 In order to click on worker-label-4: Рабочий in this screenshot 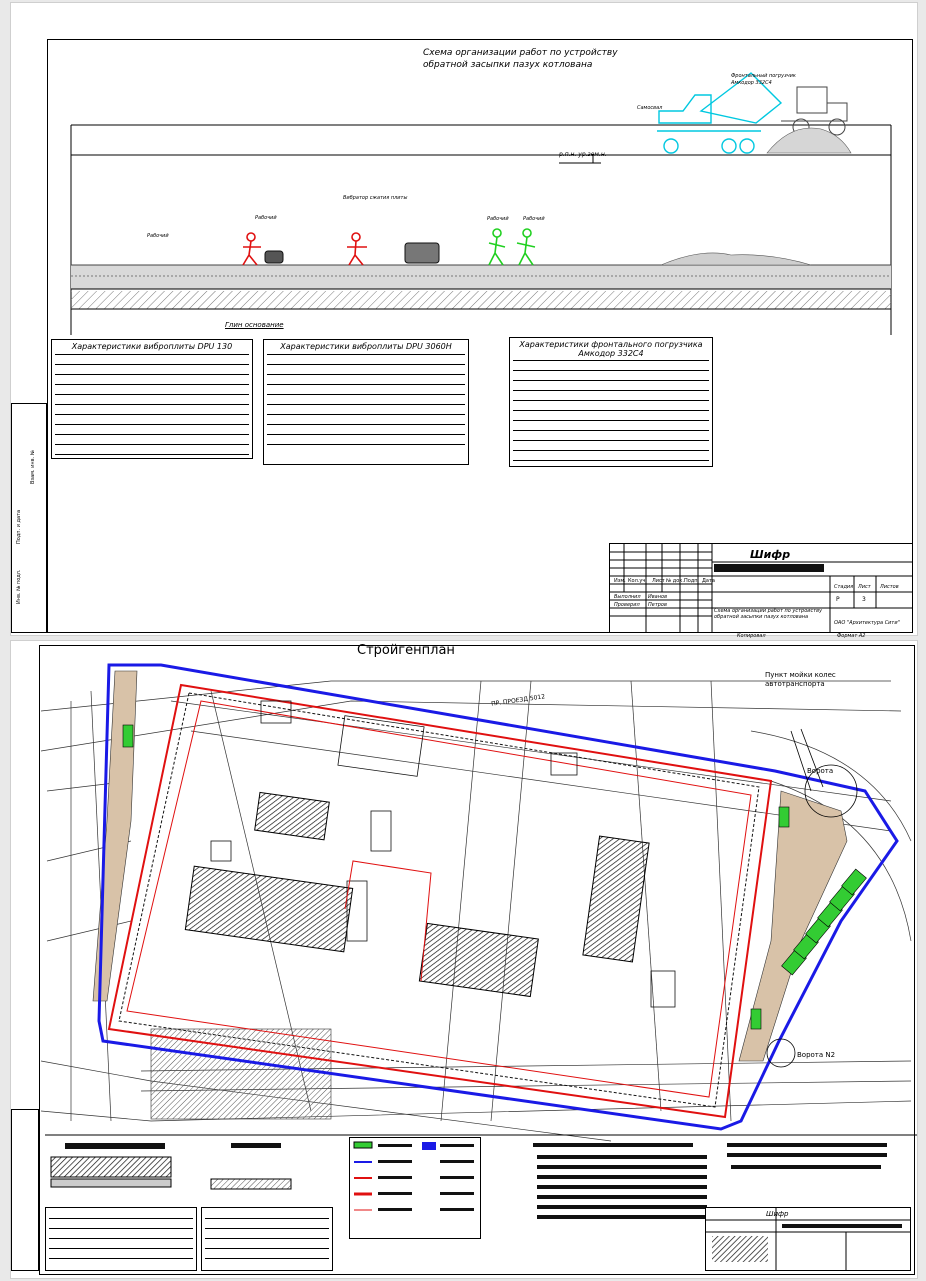, I will do `click(266, 218)`.